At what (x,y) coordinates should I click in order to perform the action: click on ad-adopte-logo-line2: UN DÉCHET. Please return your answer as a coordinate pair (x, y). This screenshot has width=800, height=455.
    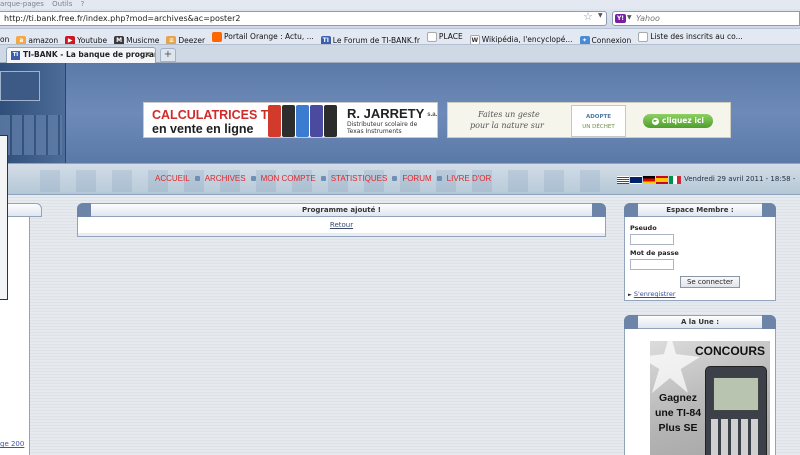
    Looking at the image, I should click on (598, 127).